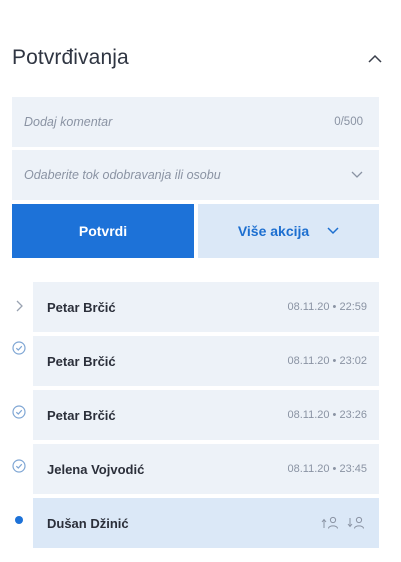 The height and width of the screenshot is (562, 401). I want to click on approval-time: 08.11.20 • 23:45, so click(327, 469).